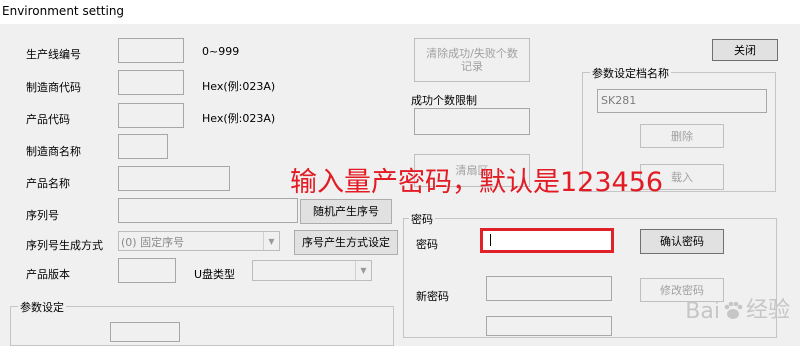 The image size is (800, 346). I want to click on serial-input, so click(208, 210).